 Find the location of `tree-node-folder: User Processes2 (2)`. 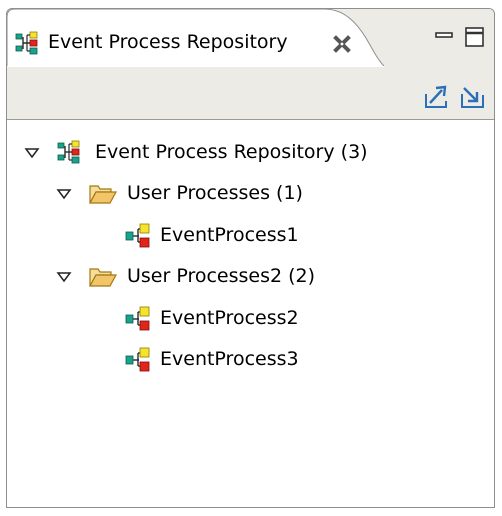

tree-node-folder: User Processes2 (2) is located at coordinates (247, 277).